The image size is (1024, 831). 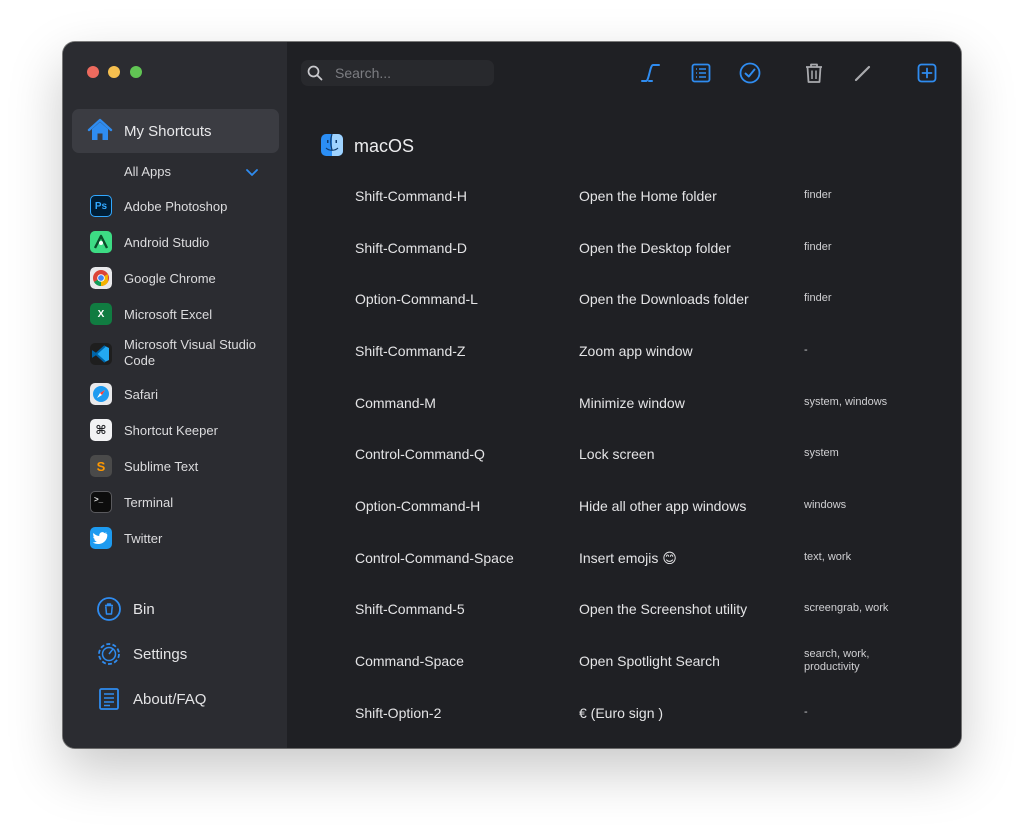 What do you see at coordinates (109, 654) in the screenshot?
I see `gear-icon` at bounding box center [109, 654].